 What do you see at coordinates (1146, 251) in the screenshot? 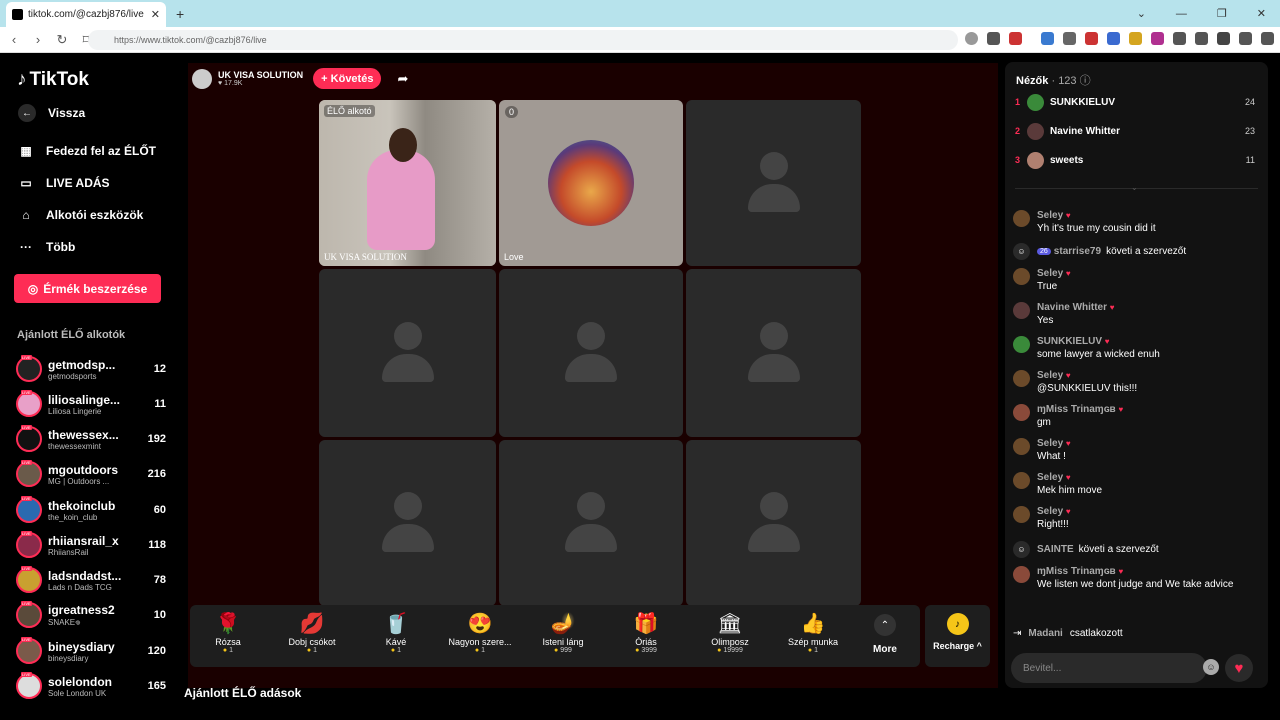
I see `system-action: követi a szervezőt` at bounding box center [1146, 251].